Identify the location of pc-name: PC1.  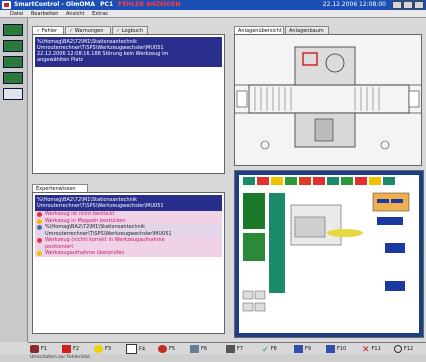
(107, 4).